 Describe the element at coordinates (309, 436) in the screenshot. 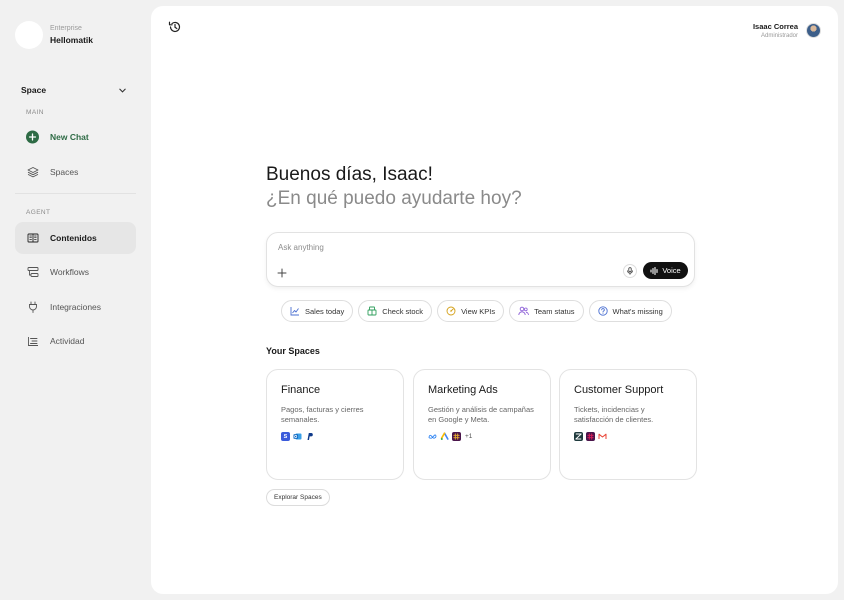

I see `paypal-icon` at that location.